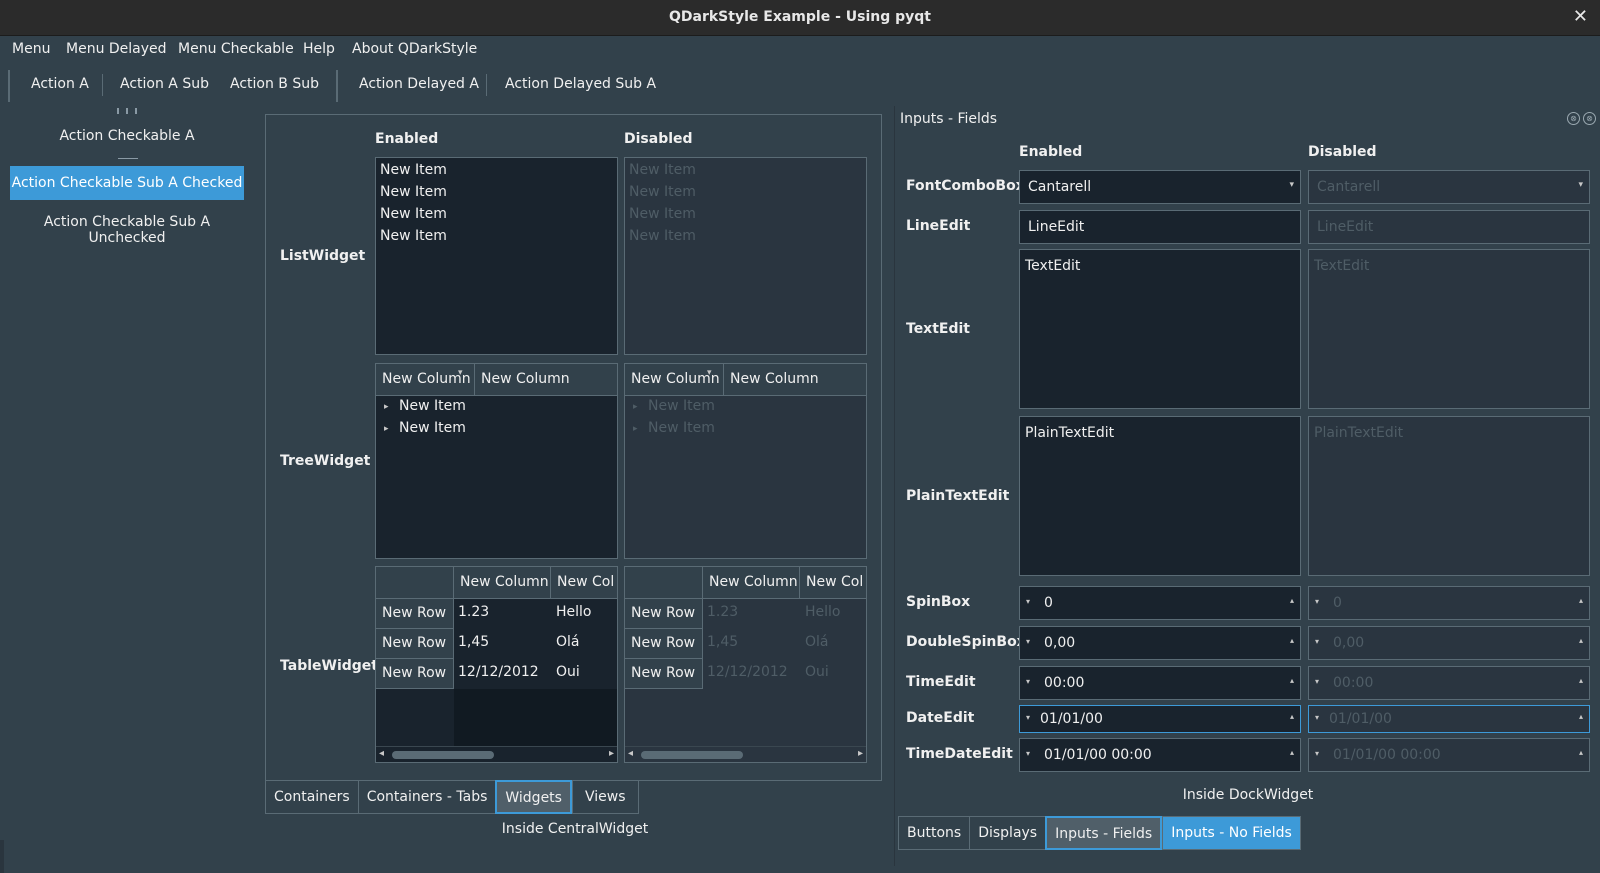 This screenshot has width=1600, height=873. Describe the element at coordinates (1104, 833) in the screenshot. I see `tab-inputs-fields: Inputs - Fields` at that location.